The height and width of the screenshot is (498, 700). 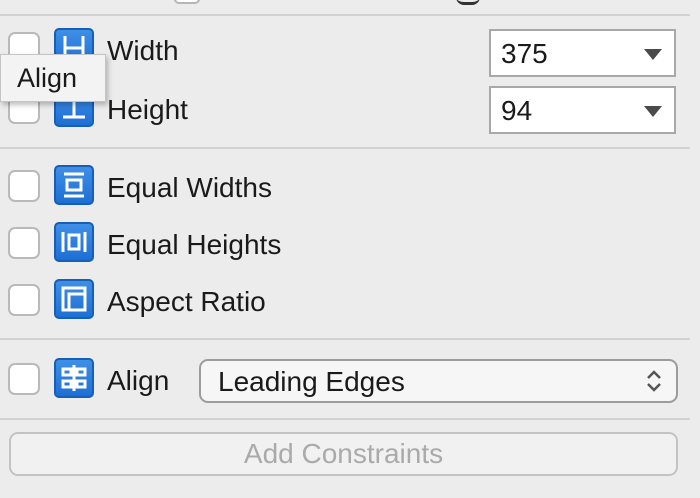 What do you see at coordinates (517, 110) in the screenshot?
I see `height-value: 94` at bounding box center [517, 110].